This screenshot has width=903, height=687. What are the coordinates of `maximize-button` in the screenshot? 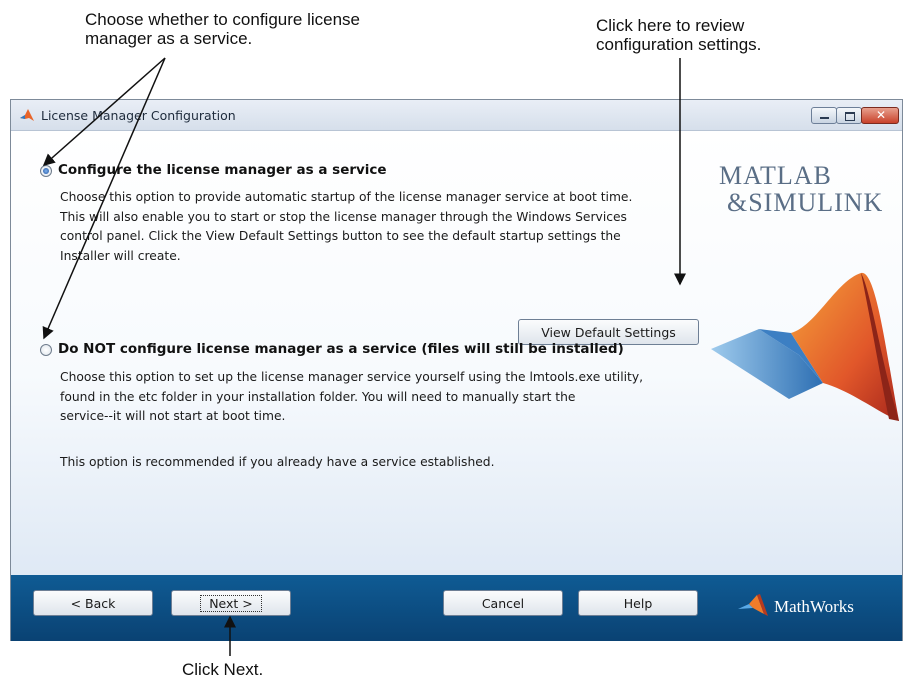 It's located at (849, 115).